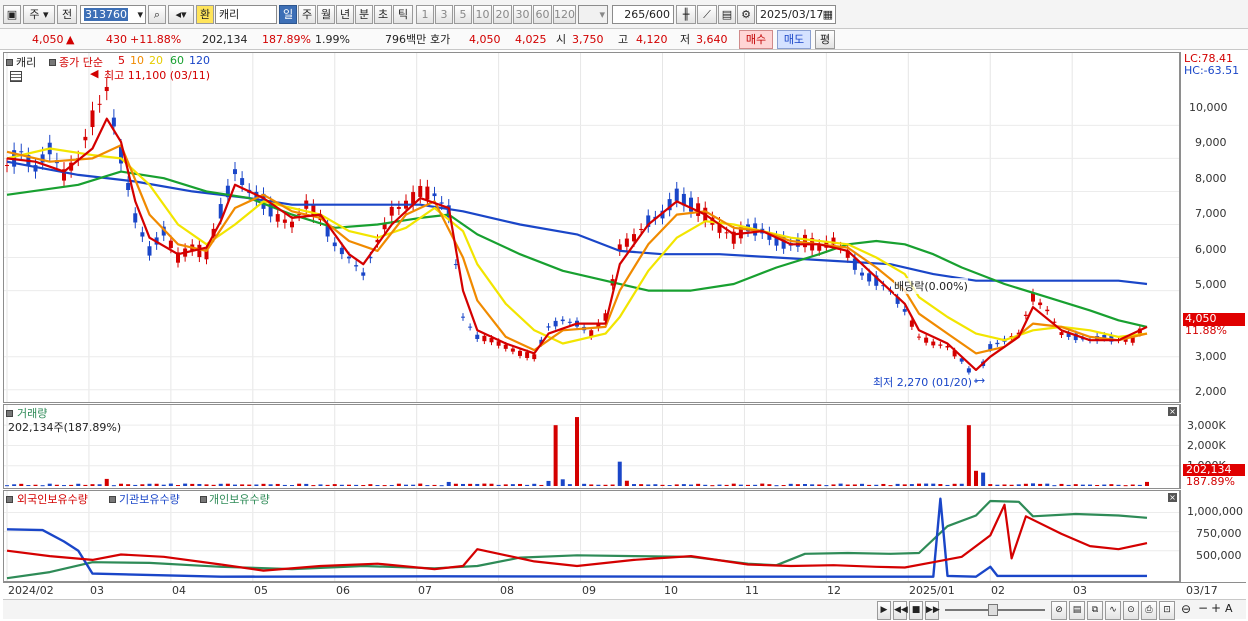 This screenshot has height=621, width=1248. I want to click on indicator-icon: ∿, so click(1113, 610).